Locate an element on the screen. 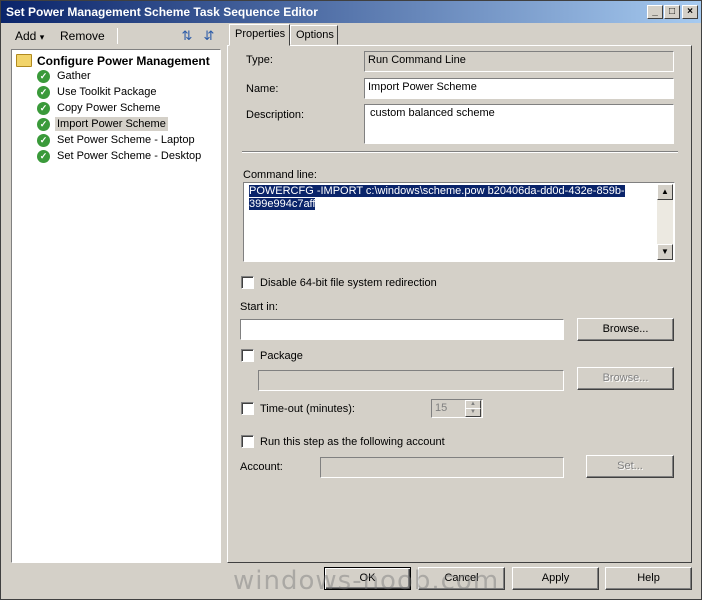 Image resolution: width=702 pixels, height=600 pixels. command-line-label: Command line: is located at coordinates (280, 175).